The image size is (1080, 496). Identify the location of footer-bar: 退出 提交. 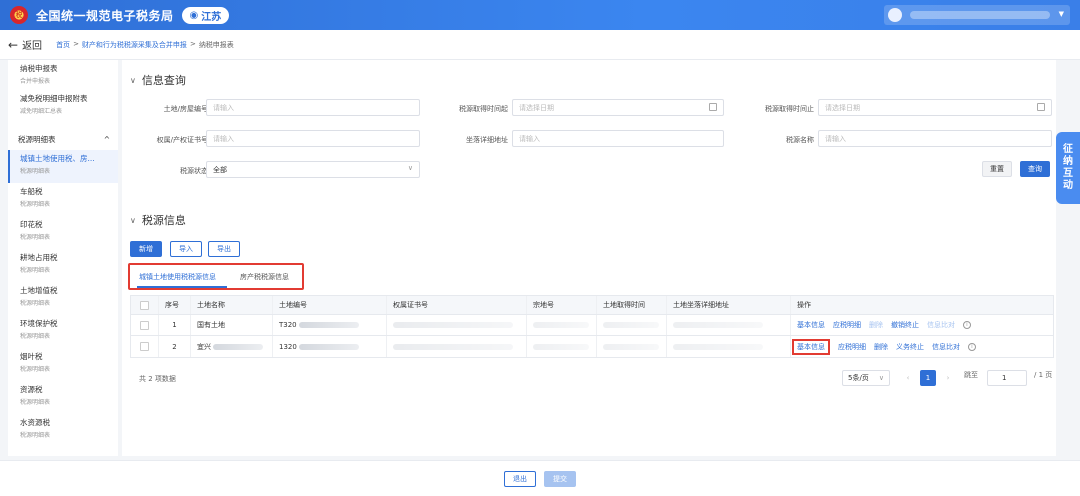
(540, 478).